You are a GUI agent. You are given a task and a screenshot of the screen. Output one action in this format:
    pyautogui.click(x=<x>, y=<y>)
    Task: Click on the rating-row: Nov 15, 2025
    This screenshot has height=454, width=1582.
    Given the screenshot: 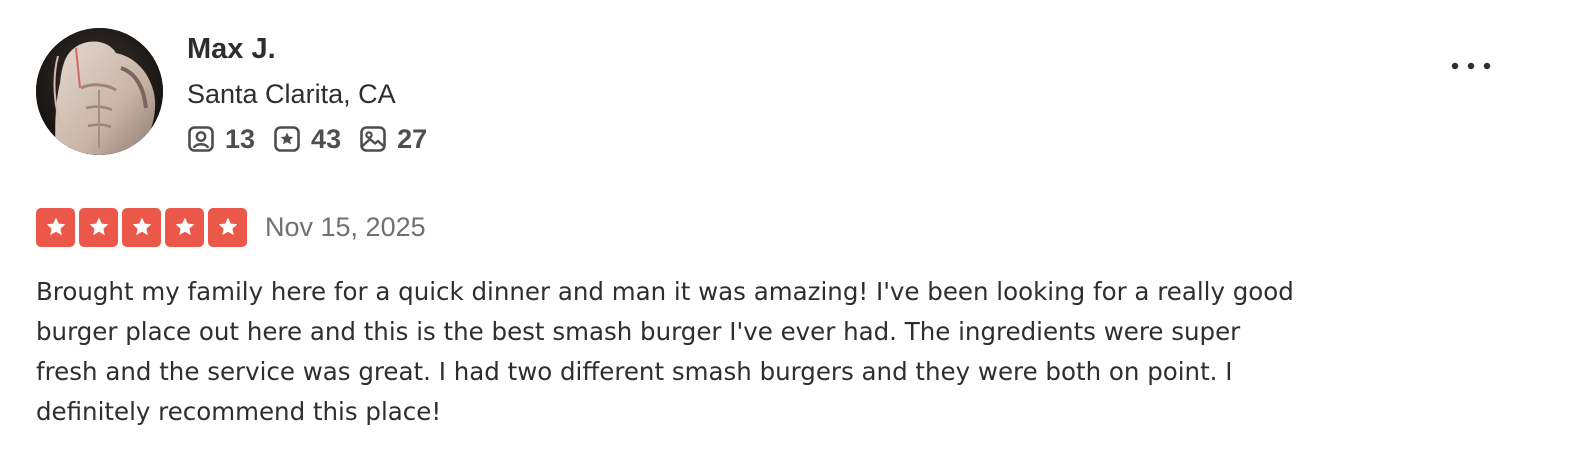 What is the action you would take?
    pyautogui.click(x=231, y=227)
    